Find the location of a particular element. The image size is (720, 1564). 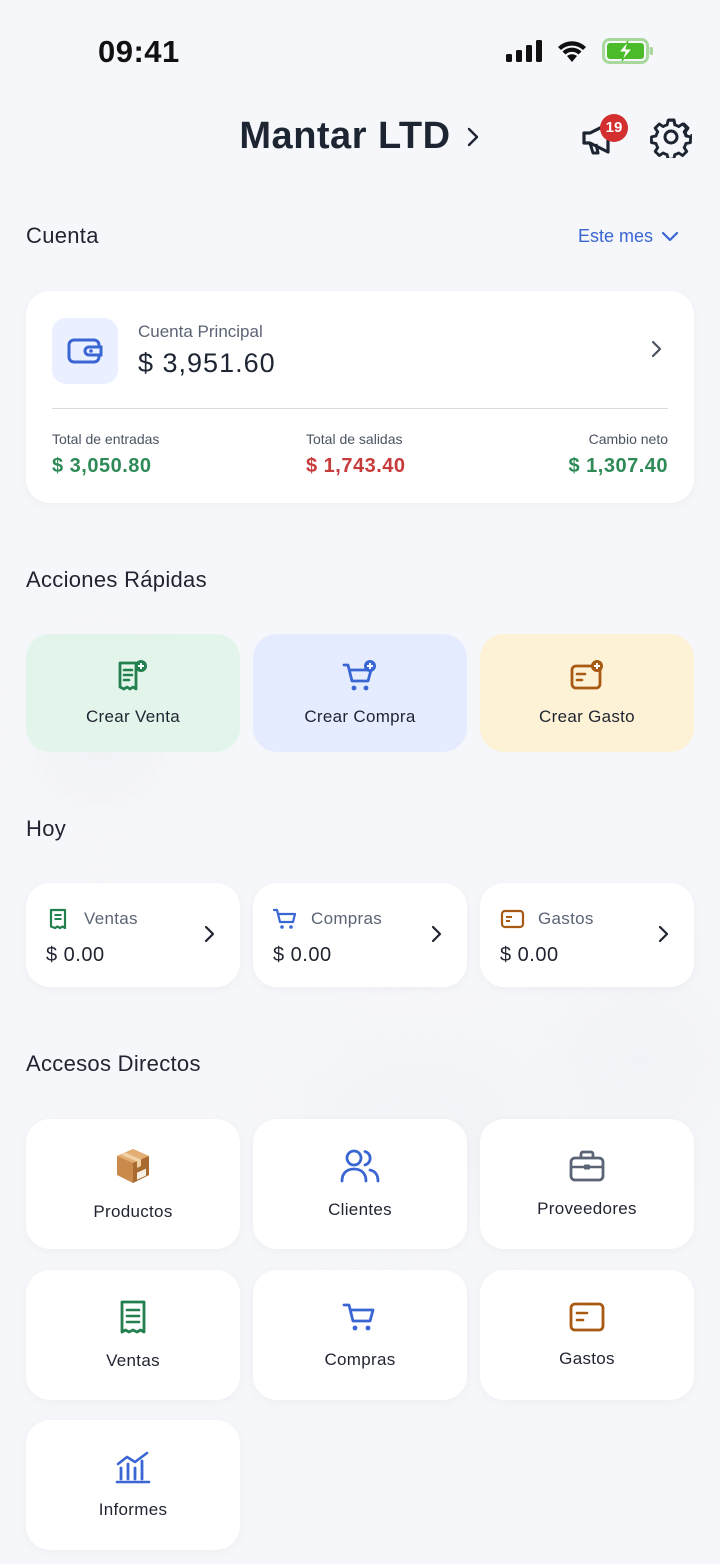

create-purchase-button: Crear Compra is located at coordinates (360, 693).